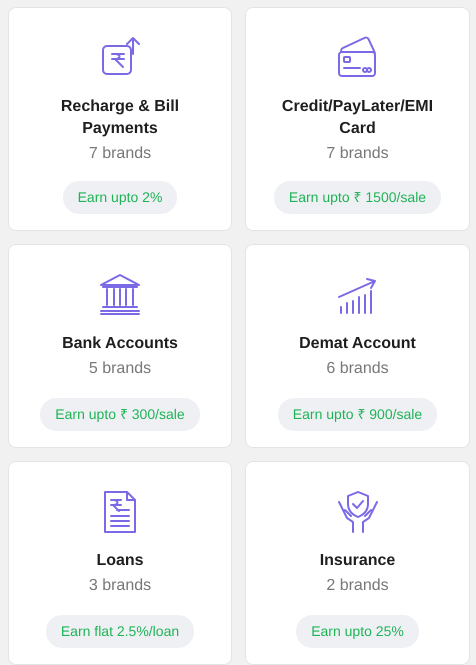  What do you see at coordinates (120, 631) in the screenshot?
I see `earning-tag: Earn flat 2.5%/loan` at bounding box center [120, 631].